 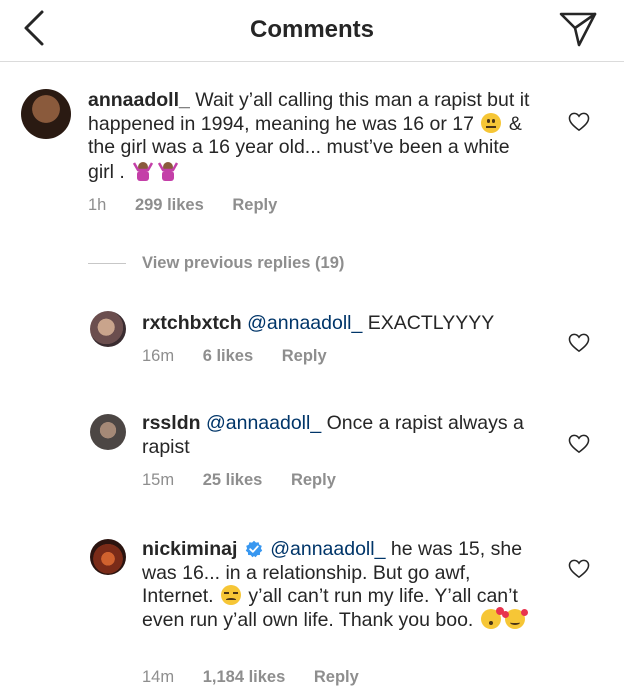 I want to click on reply-username: nickiminaj, so click(x=189, y=549).